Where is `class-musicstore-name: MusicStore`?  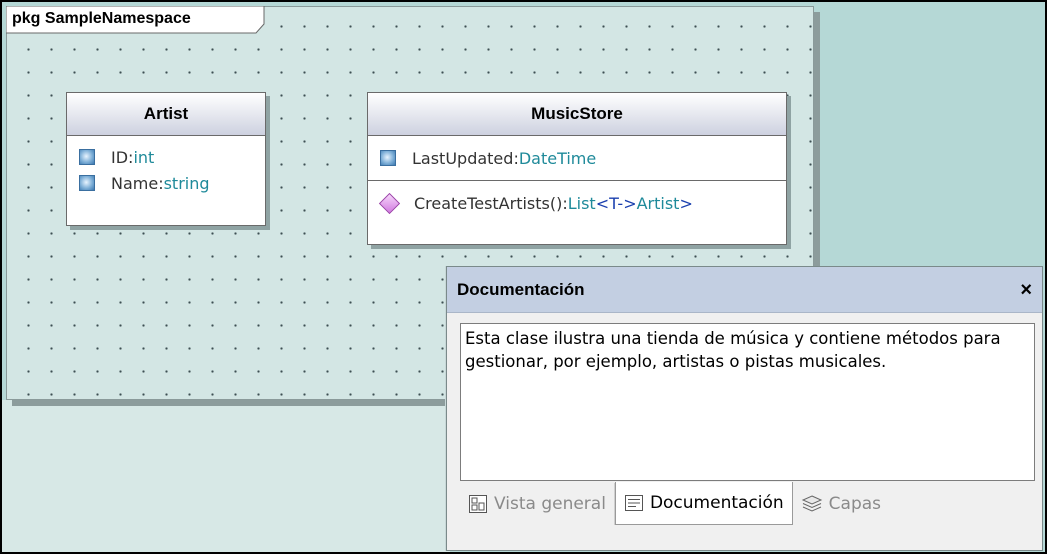
class-musicstore-name: MusicStore is located at coordinates (577, 113).